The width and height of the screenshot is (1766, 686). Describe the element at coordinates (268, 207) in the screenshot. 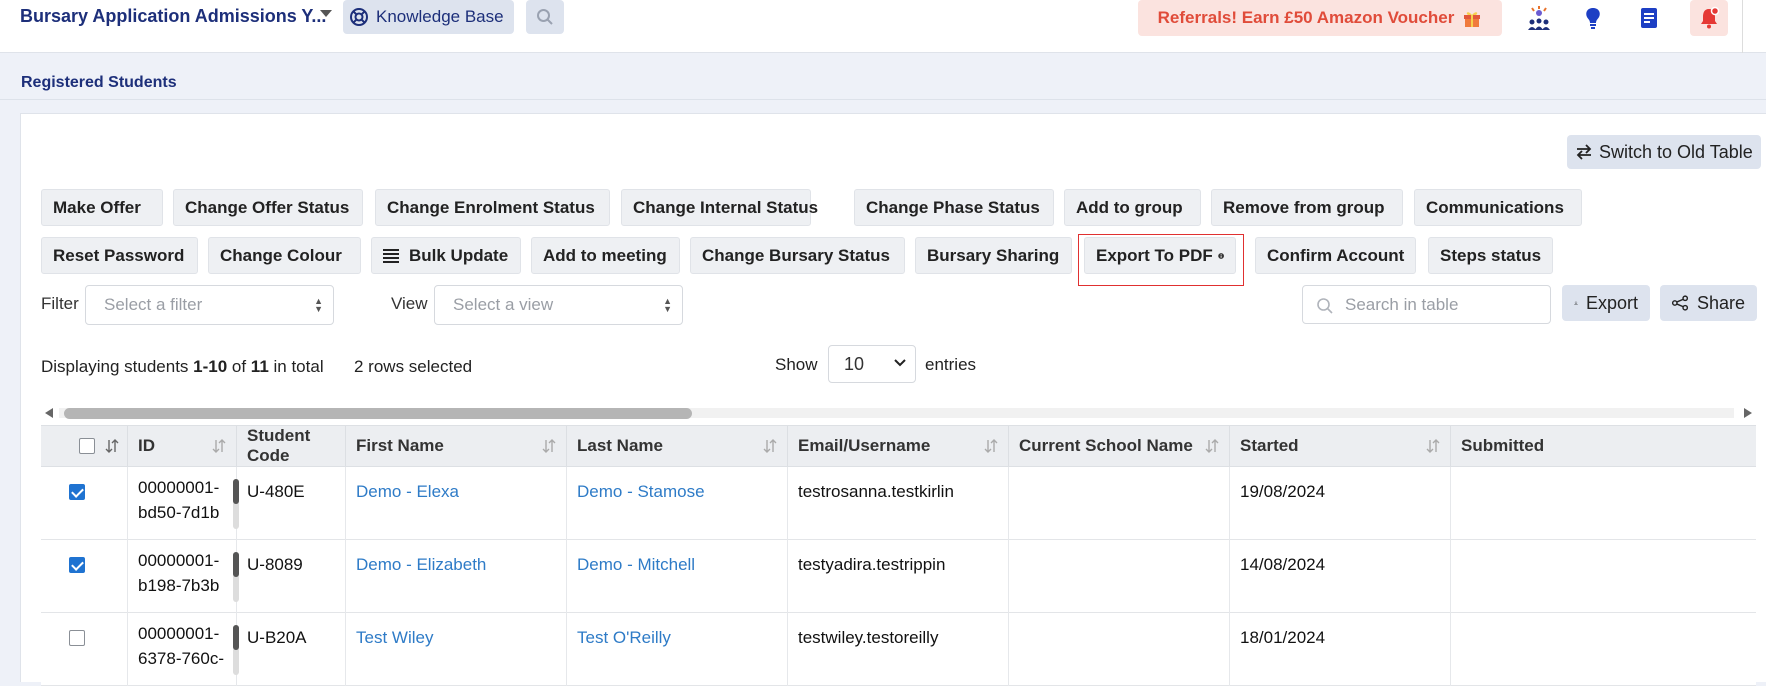

I see `change-offer-status-button: Change Offer Status` at that location.